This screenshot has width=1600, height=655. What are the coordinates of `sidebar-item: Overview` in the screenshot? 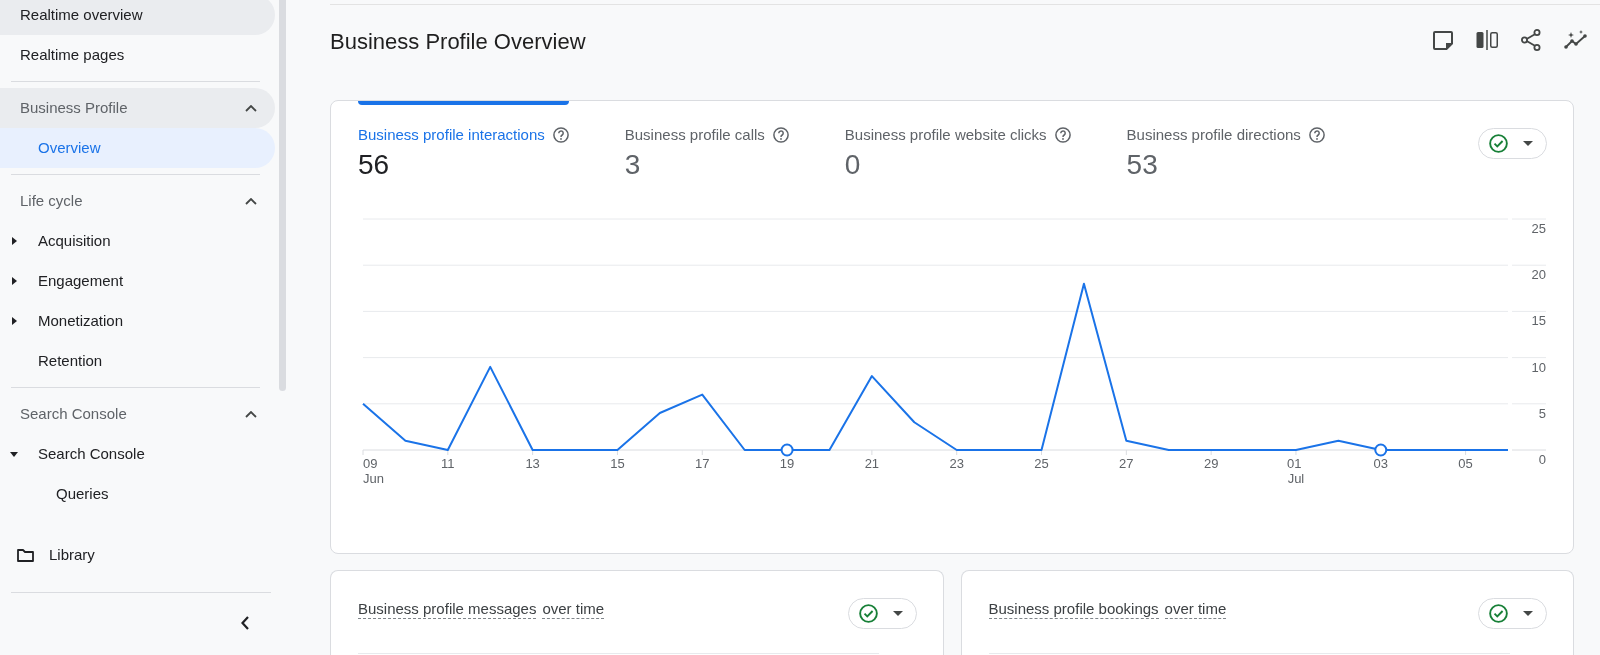 It's located at (137, 148).